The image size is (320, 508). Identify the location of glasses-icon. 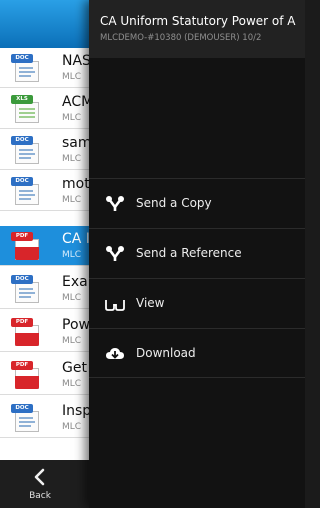
(115, 305).